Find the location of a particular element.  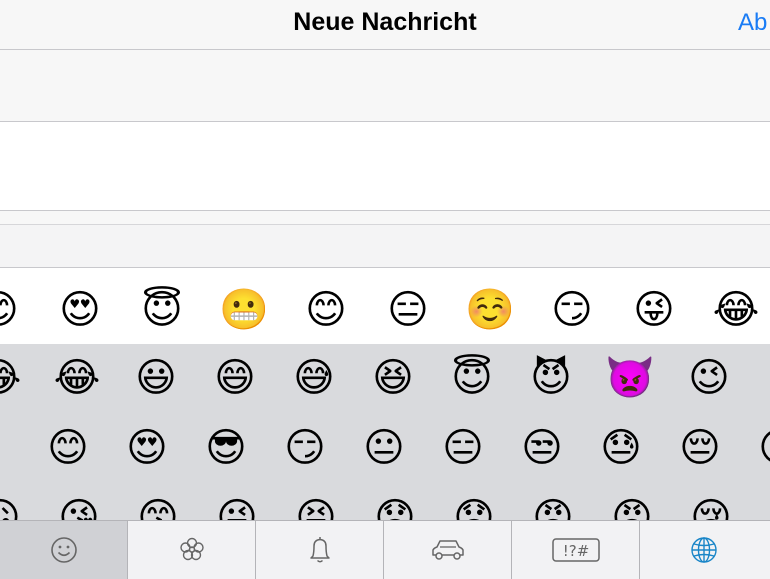

symbols-category-icon: !?# is located at coordinates (575, 550).